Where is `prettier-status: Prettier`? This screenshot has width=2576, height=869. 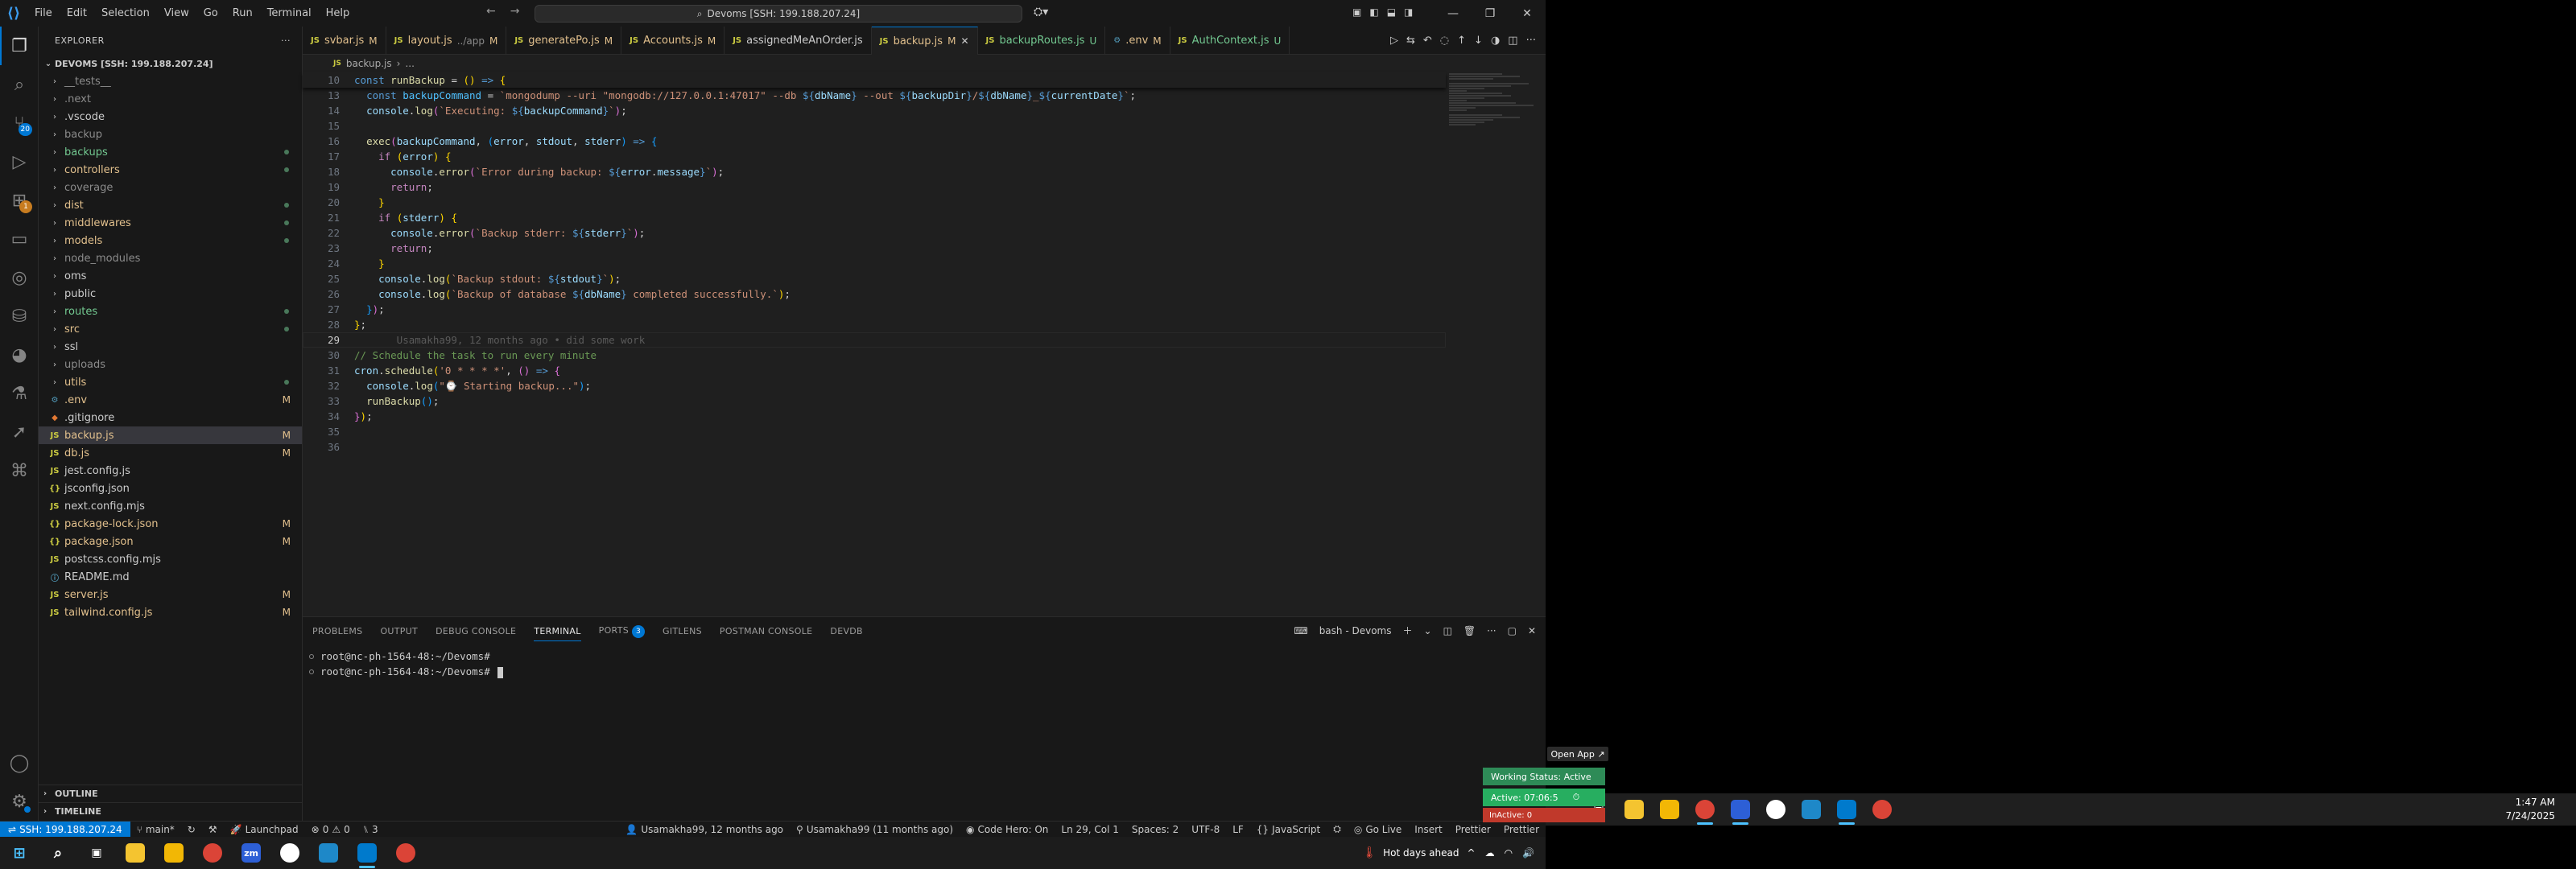
prettier-status: Prettier is located at coordinates (1473, 829).